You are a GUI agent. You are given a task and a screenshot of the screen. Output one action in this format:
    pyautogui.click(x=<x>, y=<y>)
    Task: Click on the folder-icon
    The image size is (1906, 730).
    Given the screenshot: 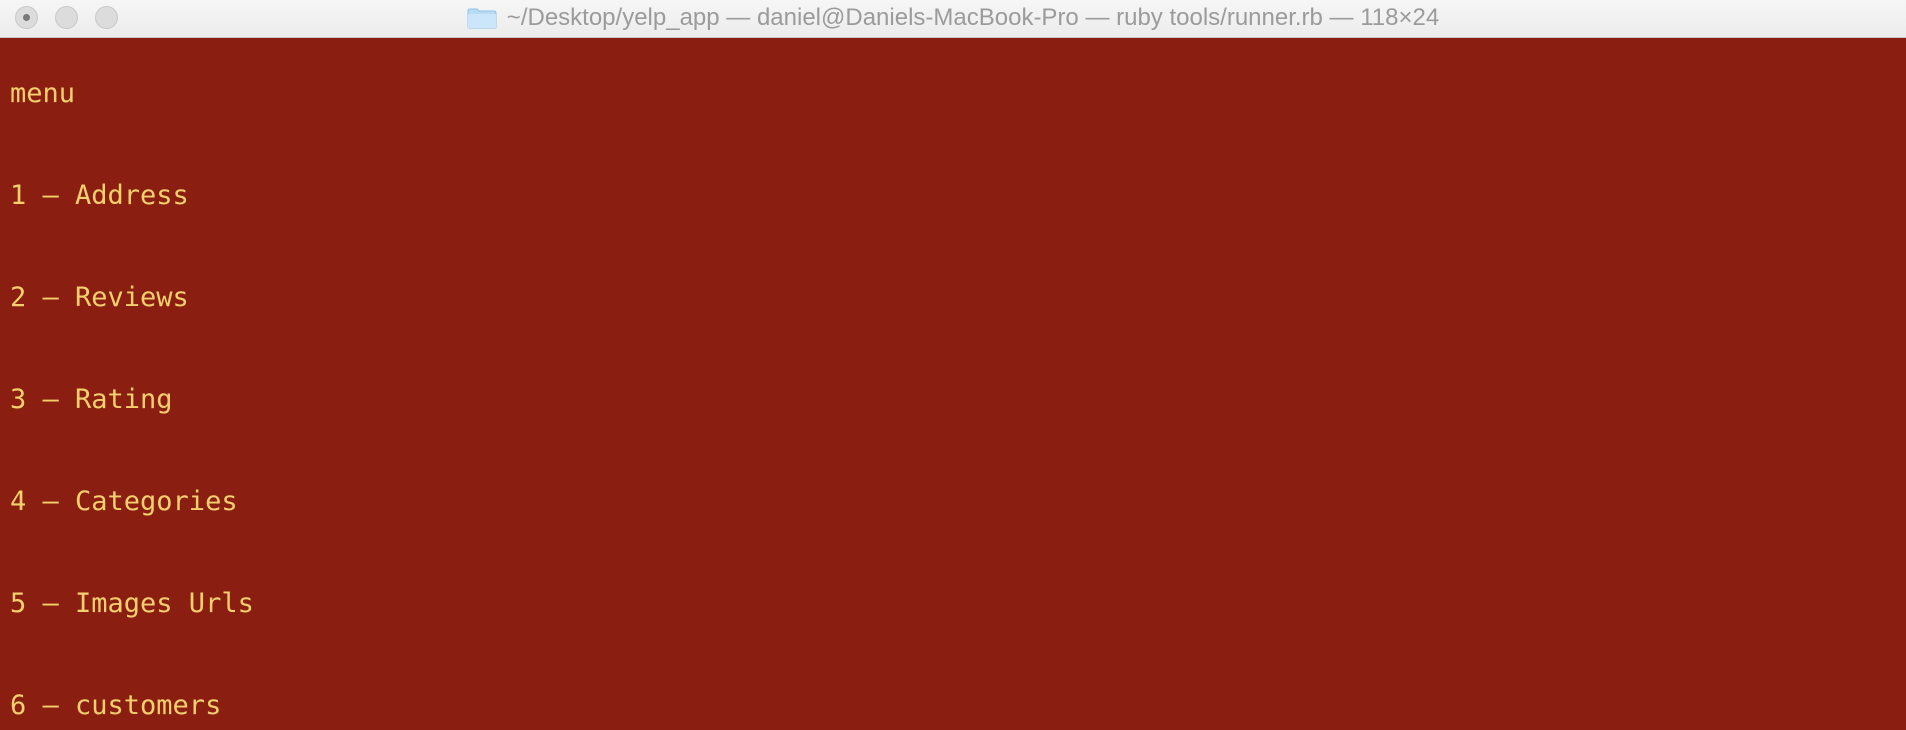 What is the action you would take?
    pyautogui.click(x=482, y=18)
    